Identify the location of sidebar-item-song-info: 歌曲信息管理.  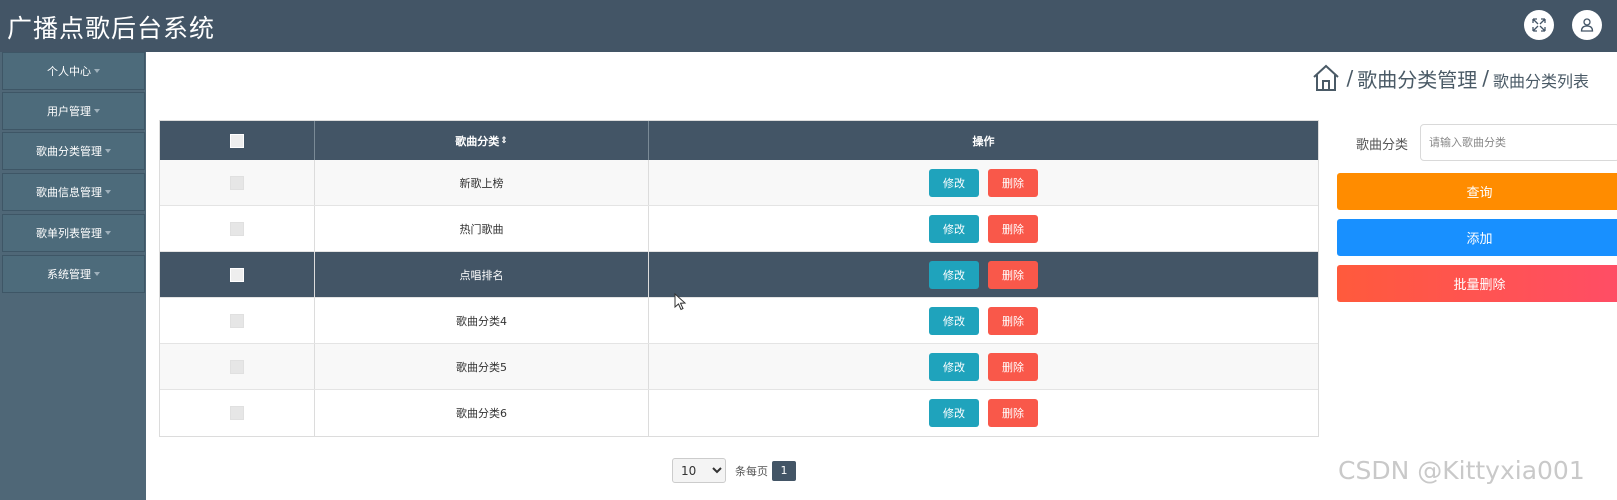
(73, 192).